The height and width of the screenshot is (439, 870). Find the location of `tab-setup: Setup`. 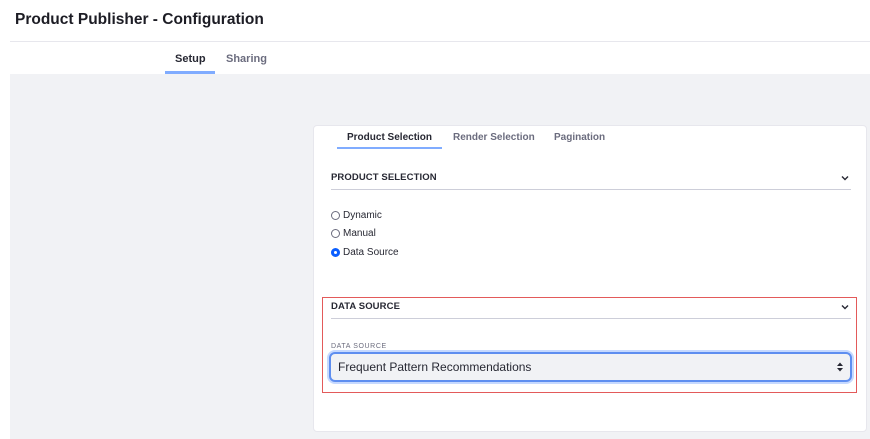

tab-setup: Setup is located at coordinates (190, 59).